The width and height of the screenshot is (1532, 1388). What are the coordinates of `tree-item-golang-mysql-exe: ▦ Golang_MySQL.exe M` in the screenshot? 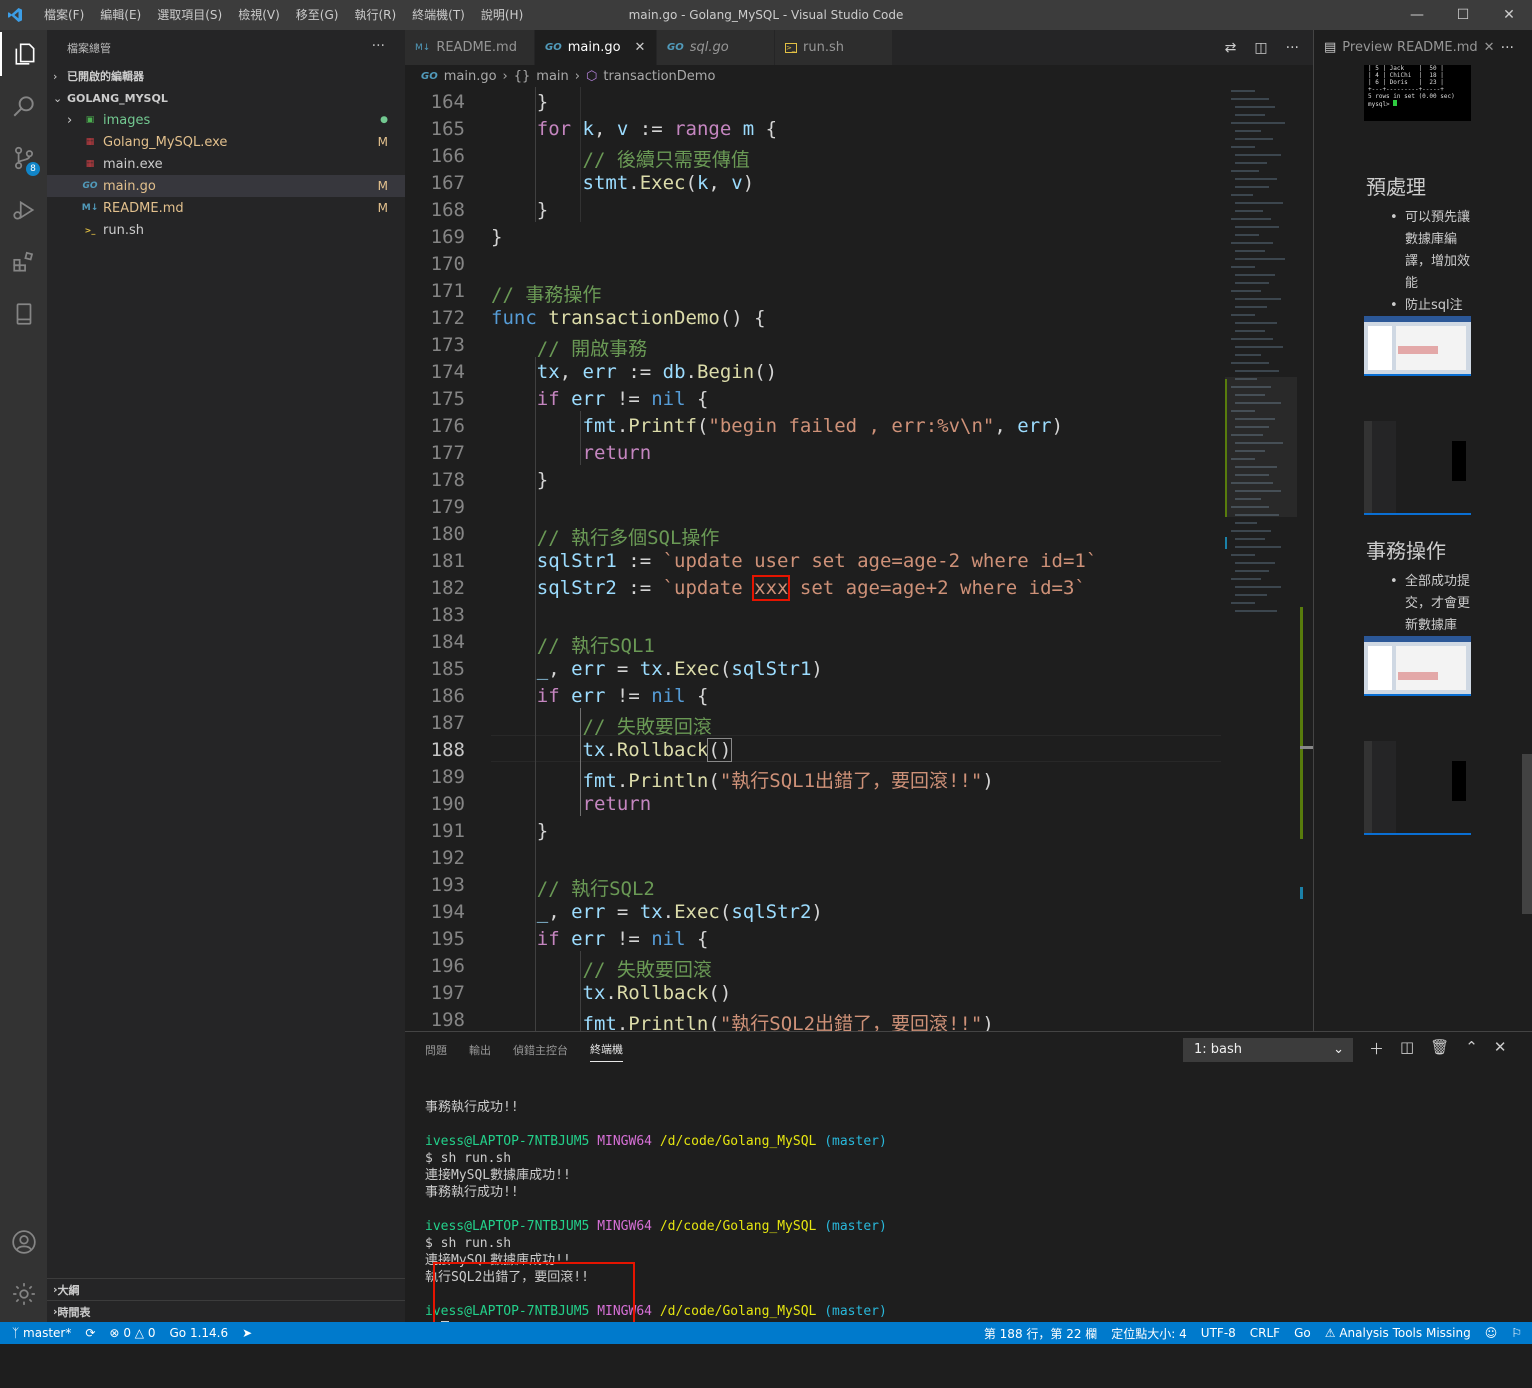 It's located at (226, 142).